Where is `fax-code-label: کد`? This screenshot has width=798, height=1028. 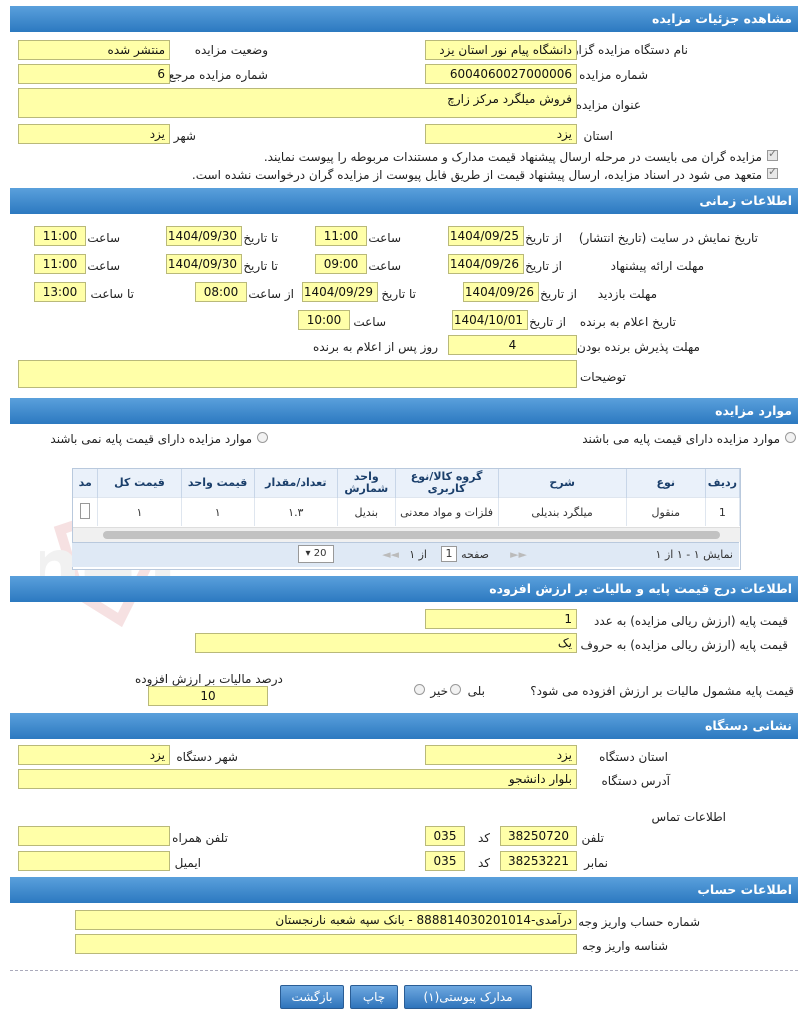
fax-code-label: کد is located at coordinates (483, 863).